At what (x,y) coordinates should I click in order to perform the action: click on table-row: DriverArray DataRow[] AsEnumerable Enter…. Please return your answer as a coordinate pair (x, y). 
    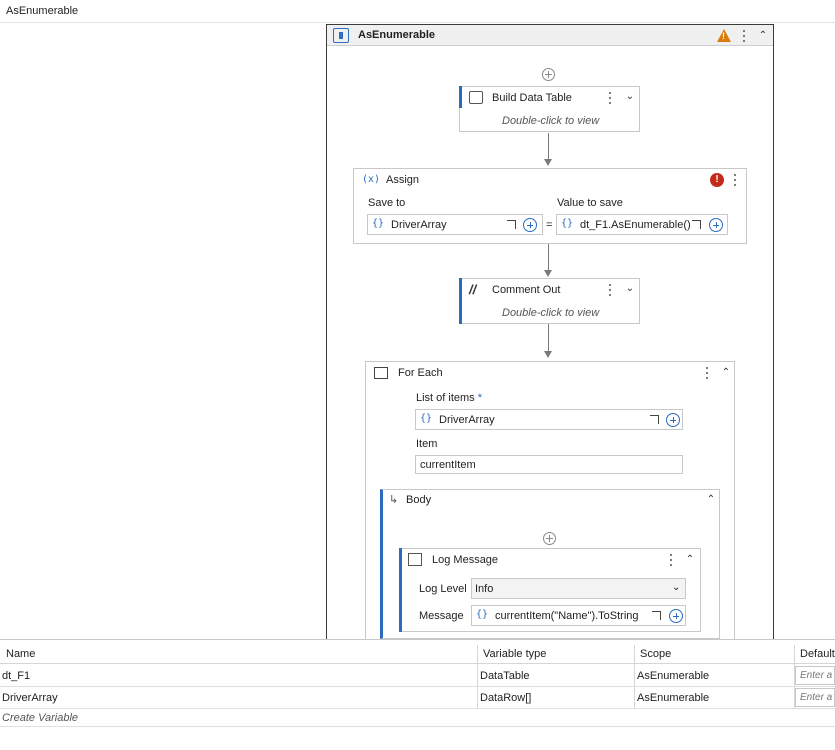
    Looking at the image, I should click on (417, 698).